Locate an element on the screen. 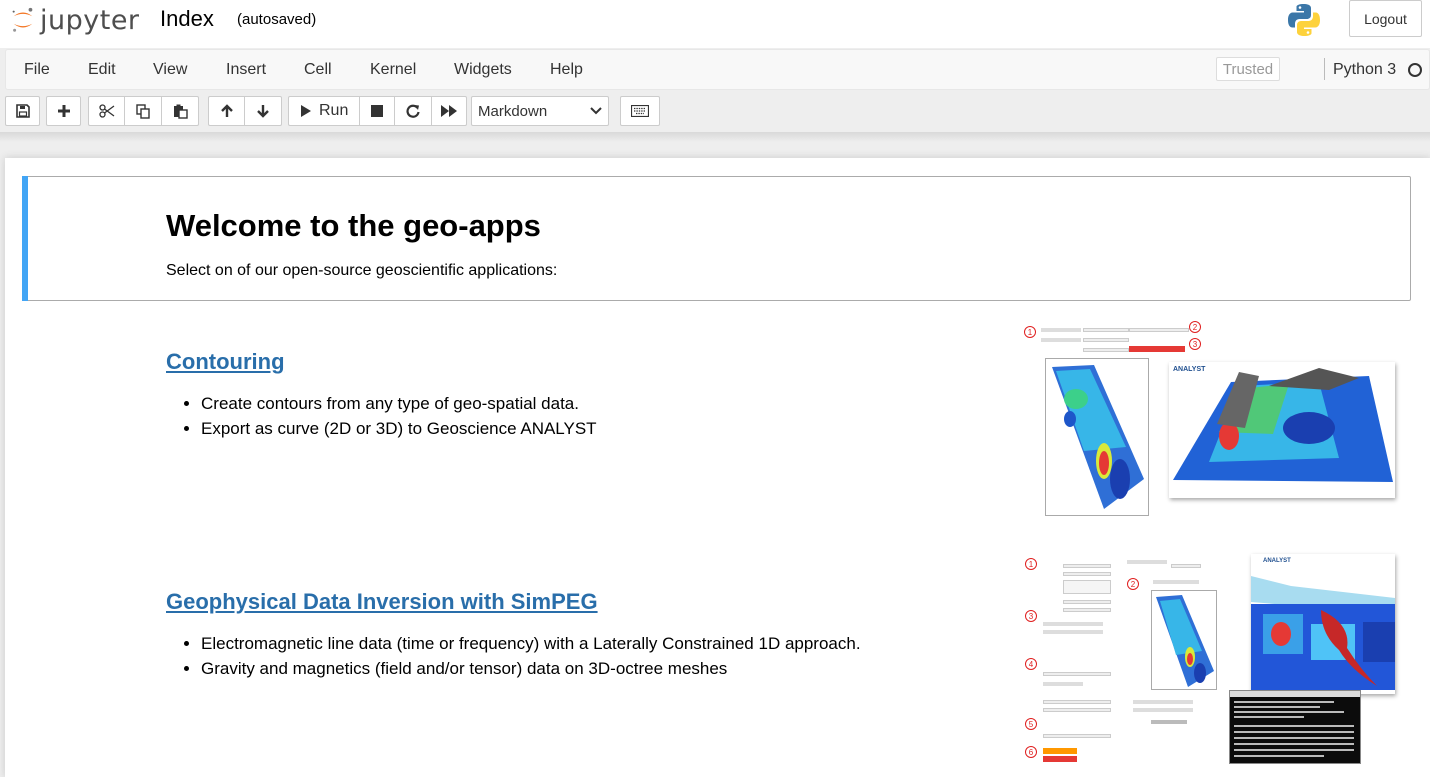 The width and height of the screenshot is (1430, 777). play-icon is located at coordinates (306, 111).